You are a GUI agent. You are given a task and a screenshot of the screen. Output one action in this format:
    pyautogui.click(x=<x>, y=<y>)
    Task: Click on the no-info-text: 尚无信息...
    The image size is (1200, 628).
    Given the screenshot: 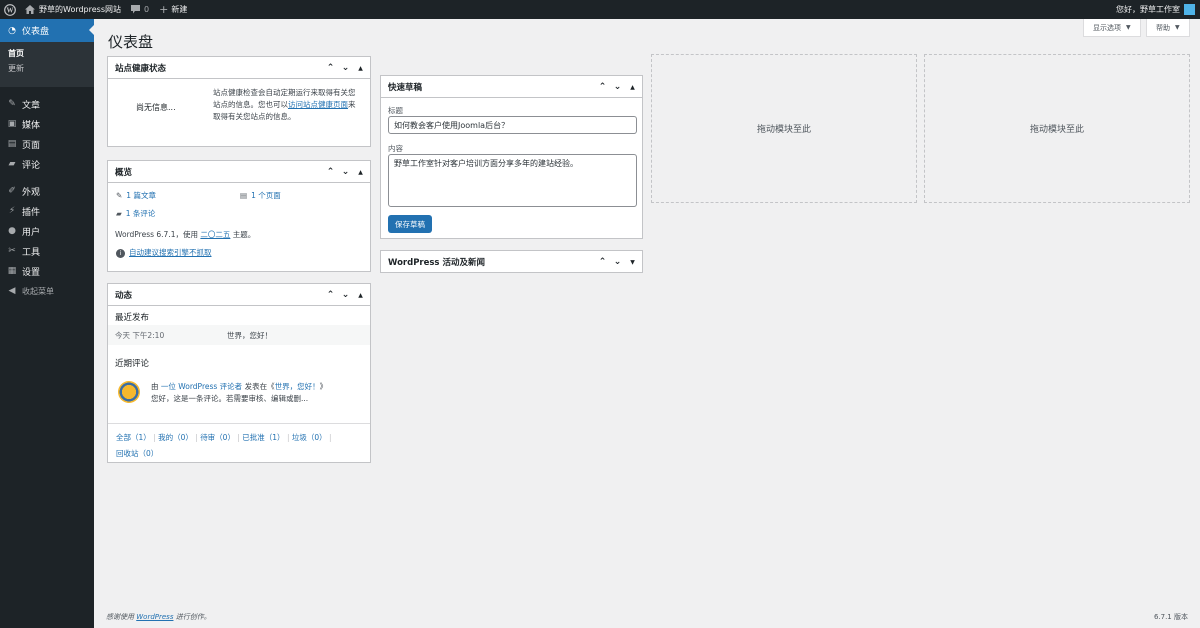 What is the action you would take?
    pyautogui.click(x=156, y=107)
    